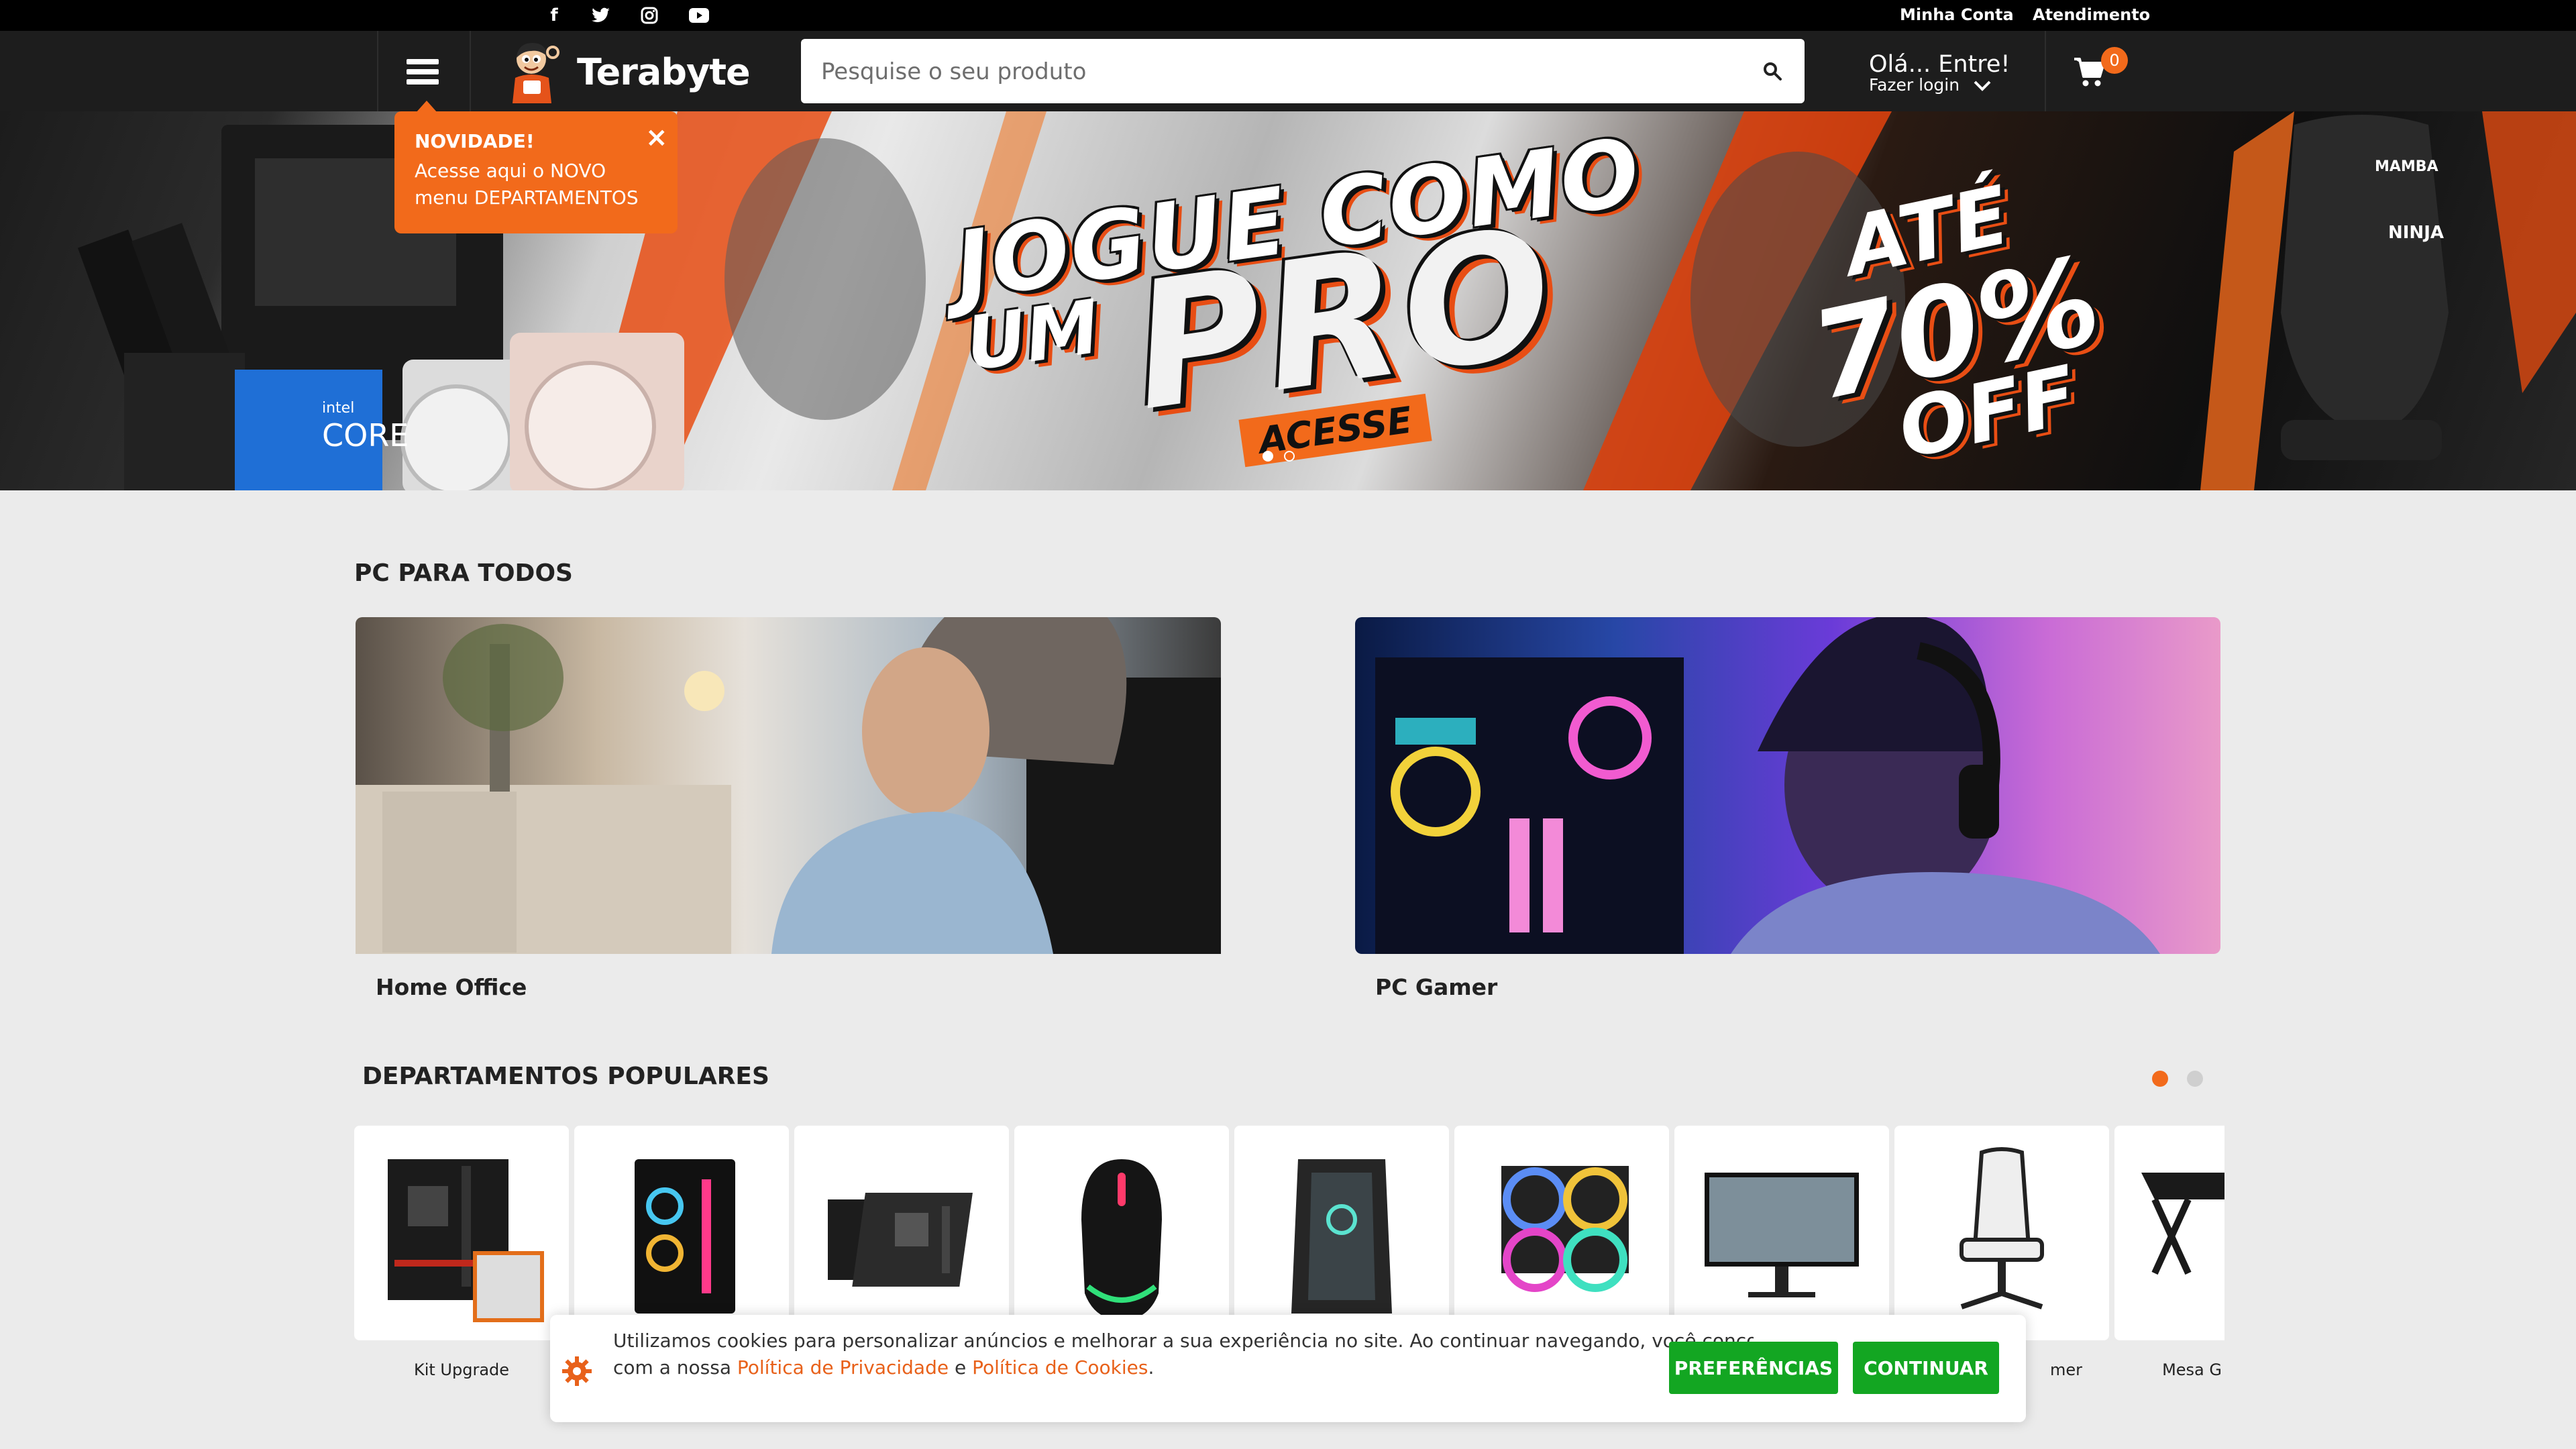  I want to click on chevron-down-icon, so click(1982, 85).